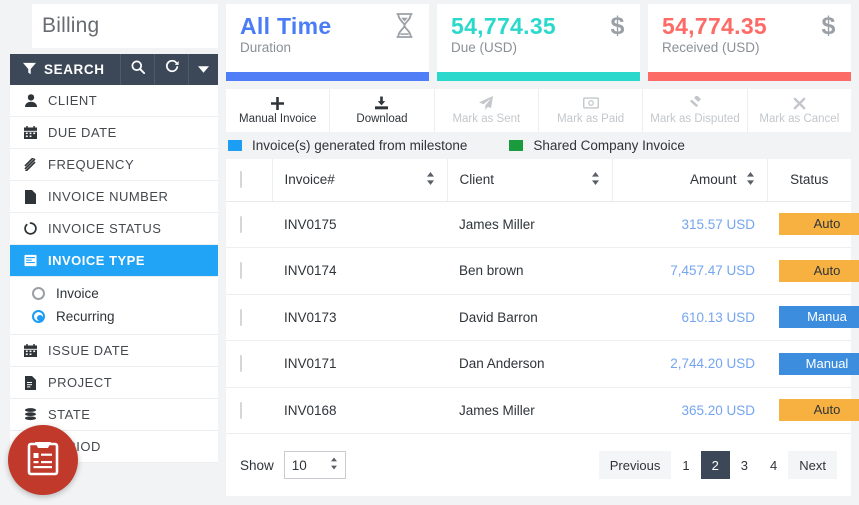 The width and height of the screenshot is (859, 505). What do you see at coordinates (530, 180) in the screenshot?
I see `column-header-client: Client` at bounding box center [530, 180].